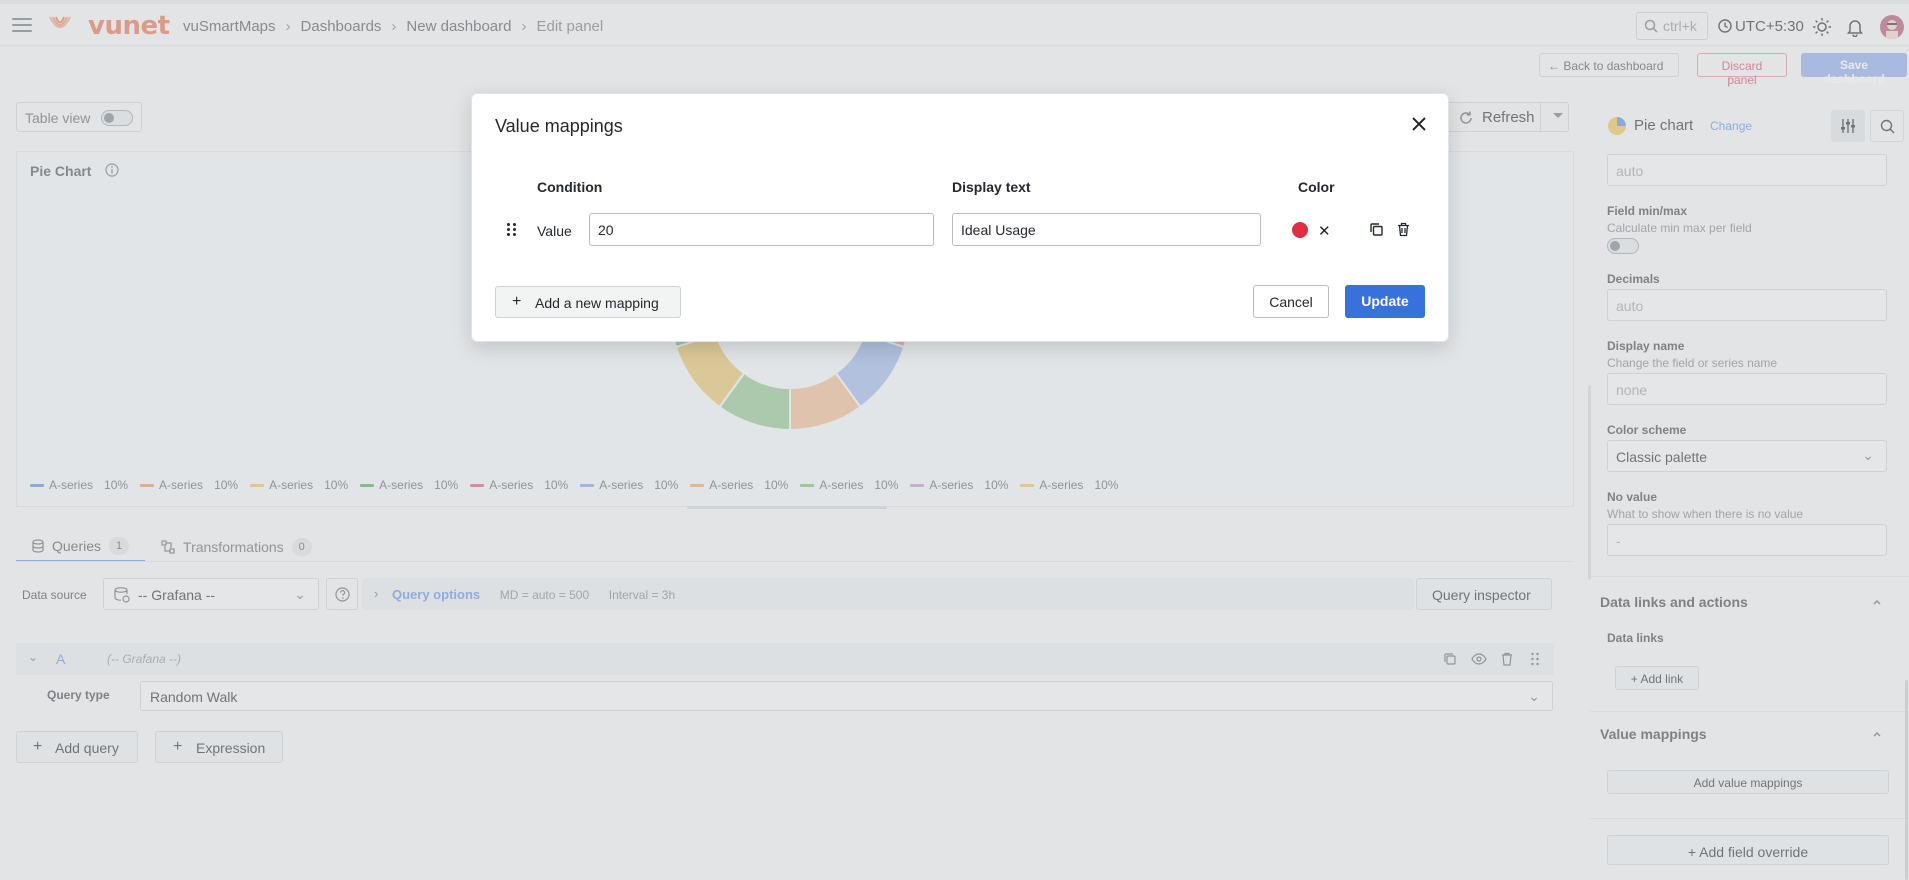 The height and width of the screenshot is (880, 1909). What do you see at coordinates (554, 231) in the screenshot?
I see `condition-type-label: Value` at bounding box center [554, 231].